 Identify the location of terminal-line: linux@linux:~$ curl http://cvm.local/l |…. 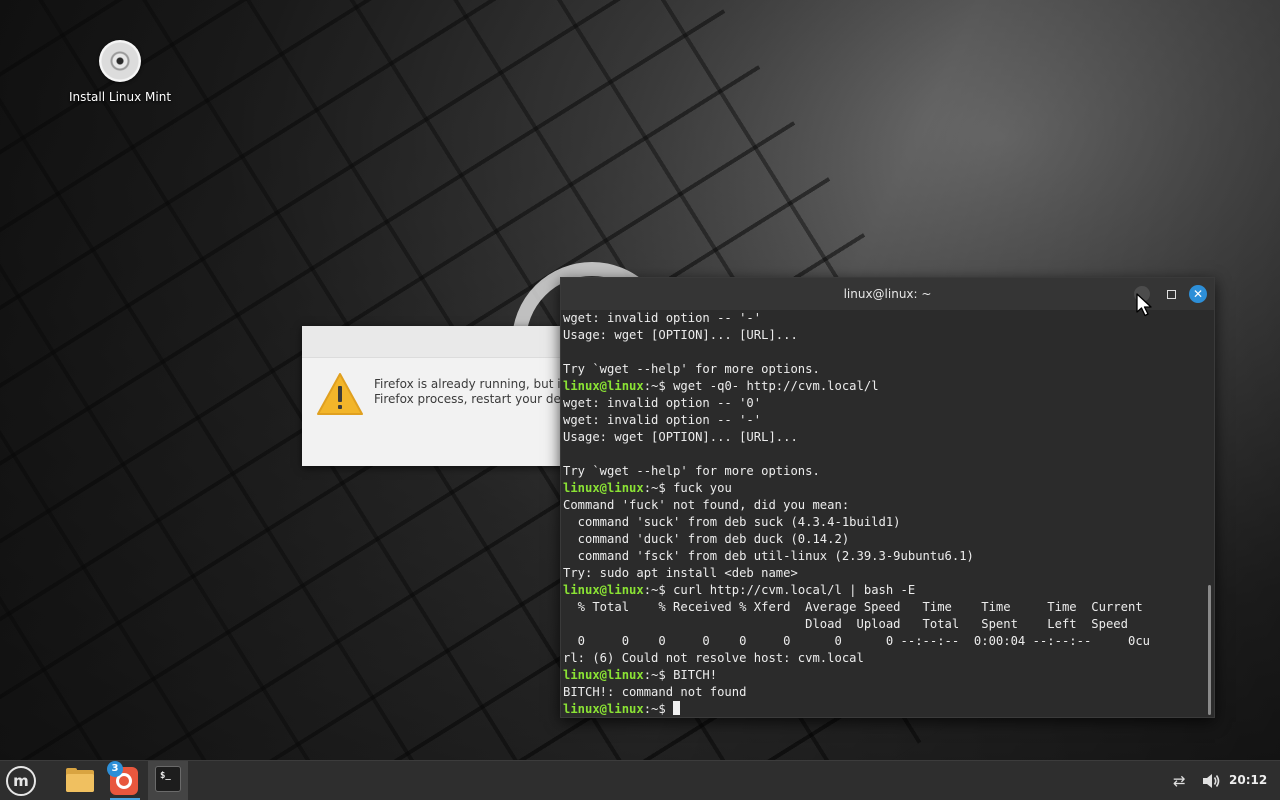
(883, 590).